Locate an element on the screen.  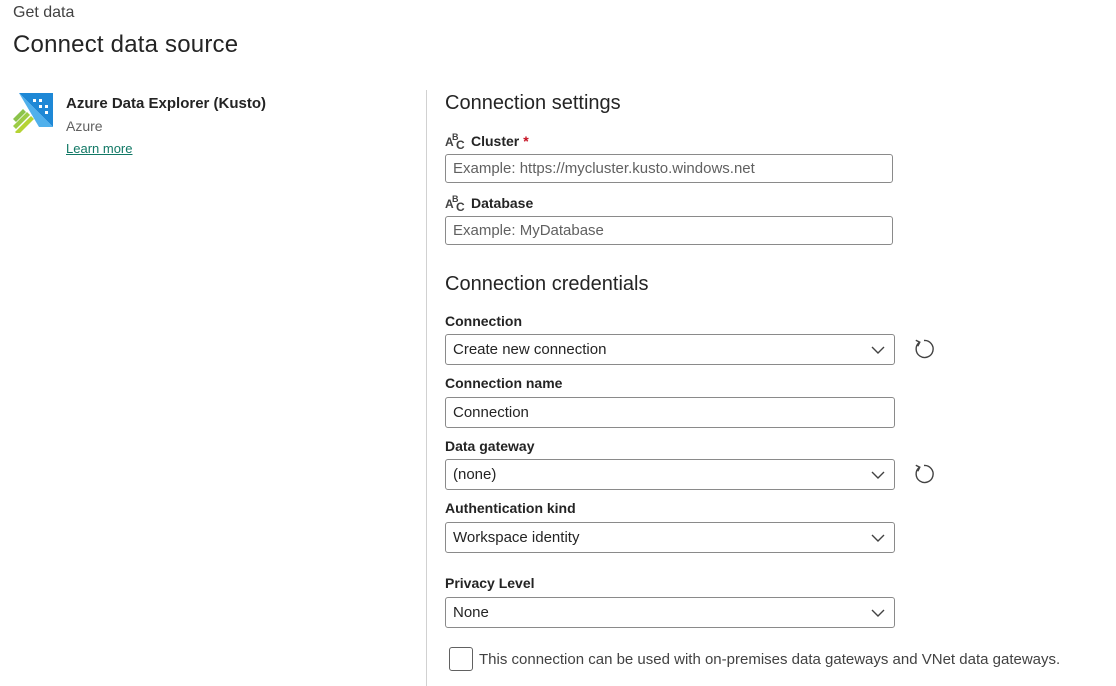
privacy-level-label: Privacy Level is located at coordinates (490, 583).